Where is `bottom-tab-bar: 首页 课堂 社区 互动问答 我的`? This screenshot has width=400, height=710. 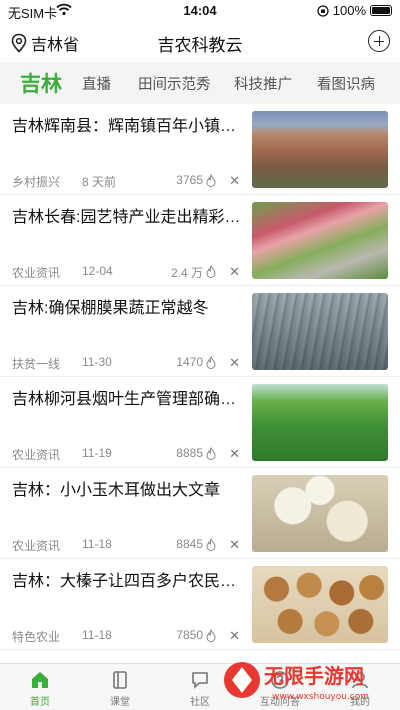 bottom-tab-bar: 首页 课堂 社区 互动问答 我的 is located at coordinates (200, 686).